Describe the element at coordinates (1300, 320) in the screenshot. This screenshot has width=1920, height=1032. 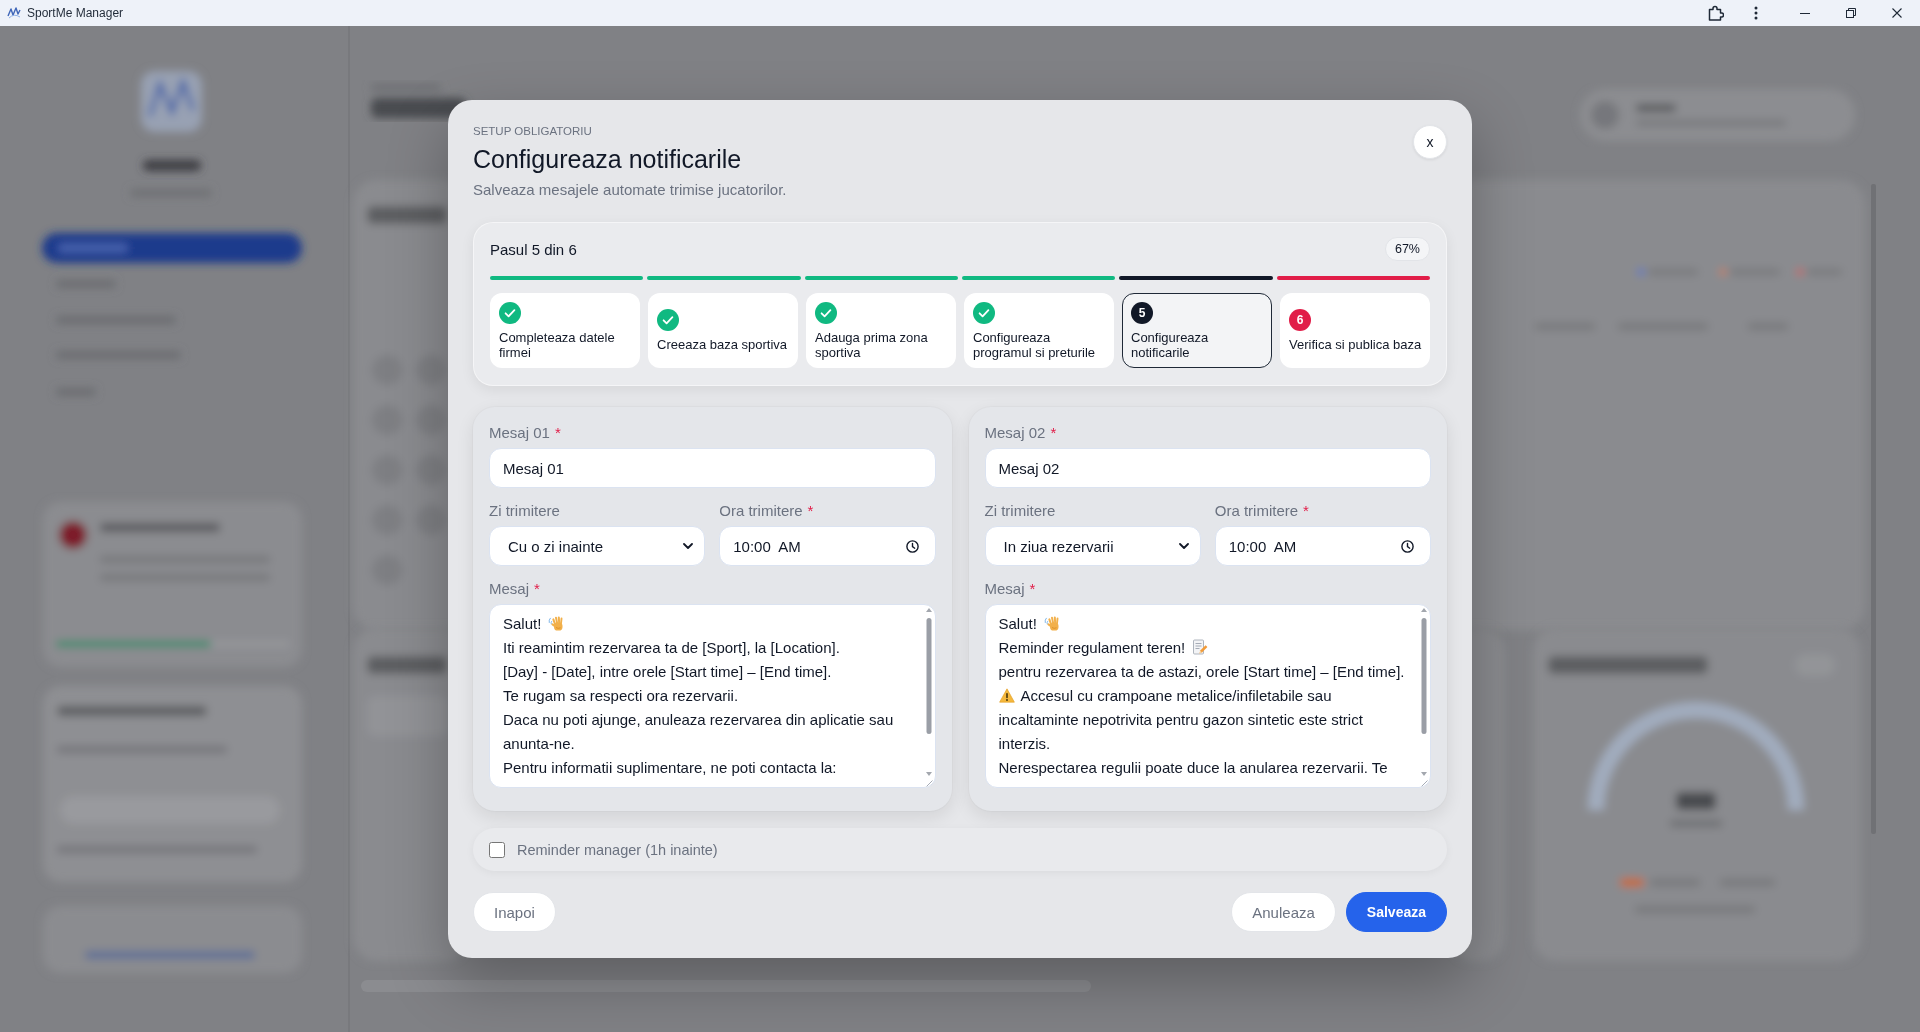
I see `step-number: 6` at that location.